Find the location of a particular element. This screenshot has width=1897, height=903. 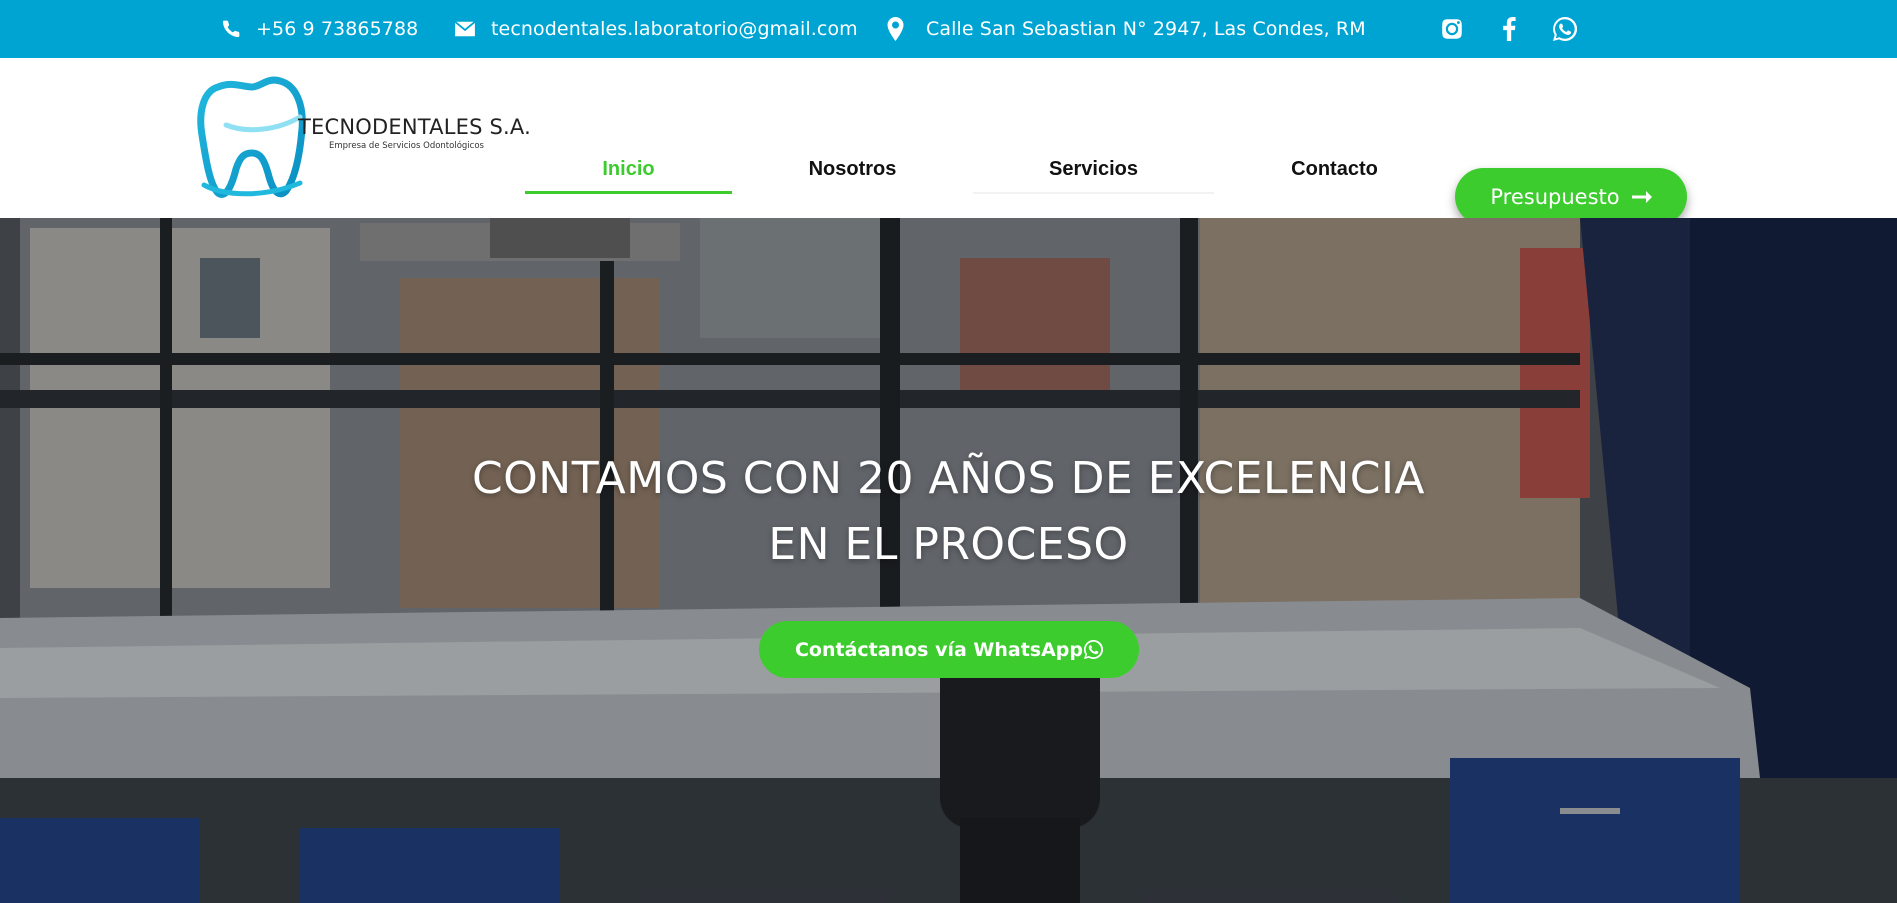

presupuesto-button: Presupuesto is located at coordinates (1571, 196).